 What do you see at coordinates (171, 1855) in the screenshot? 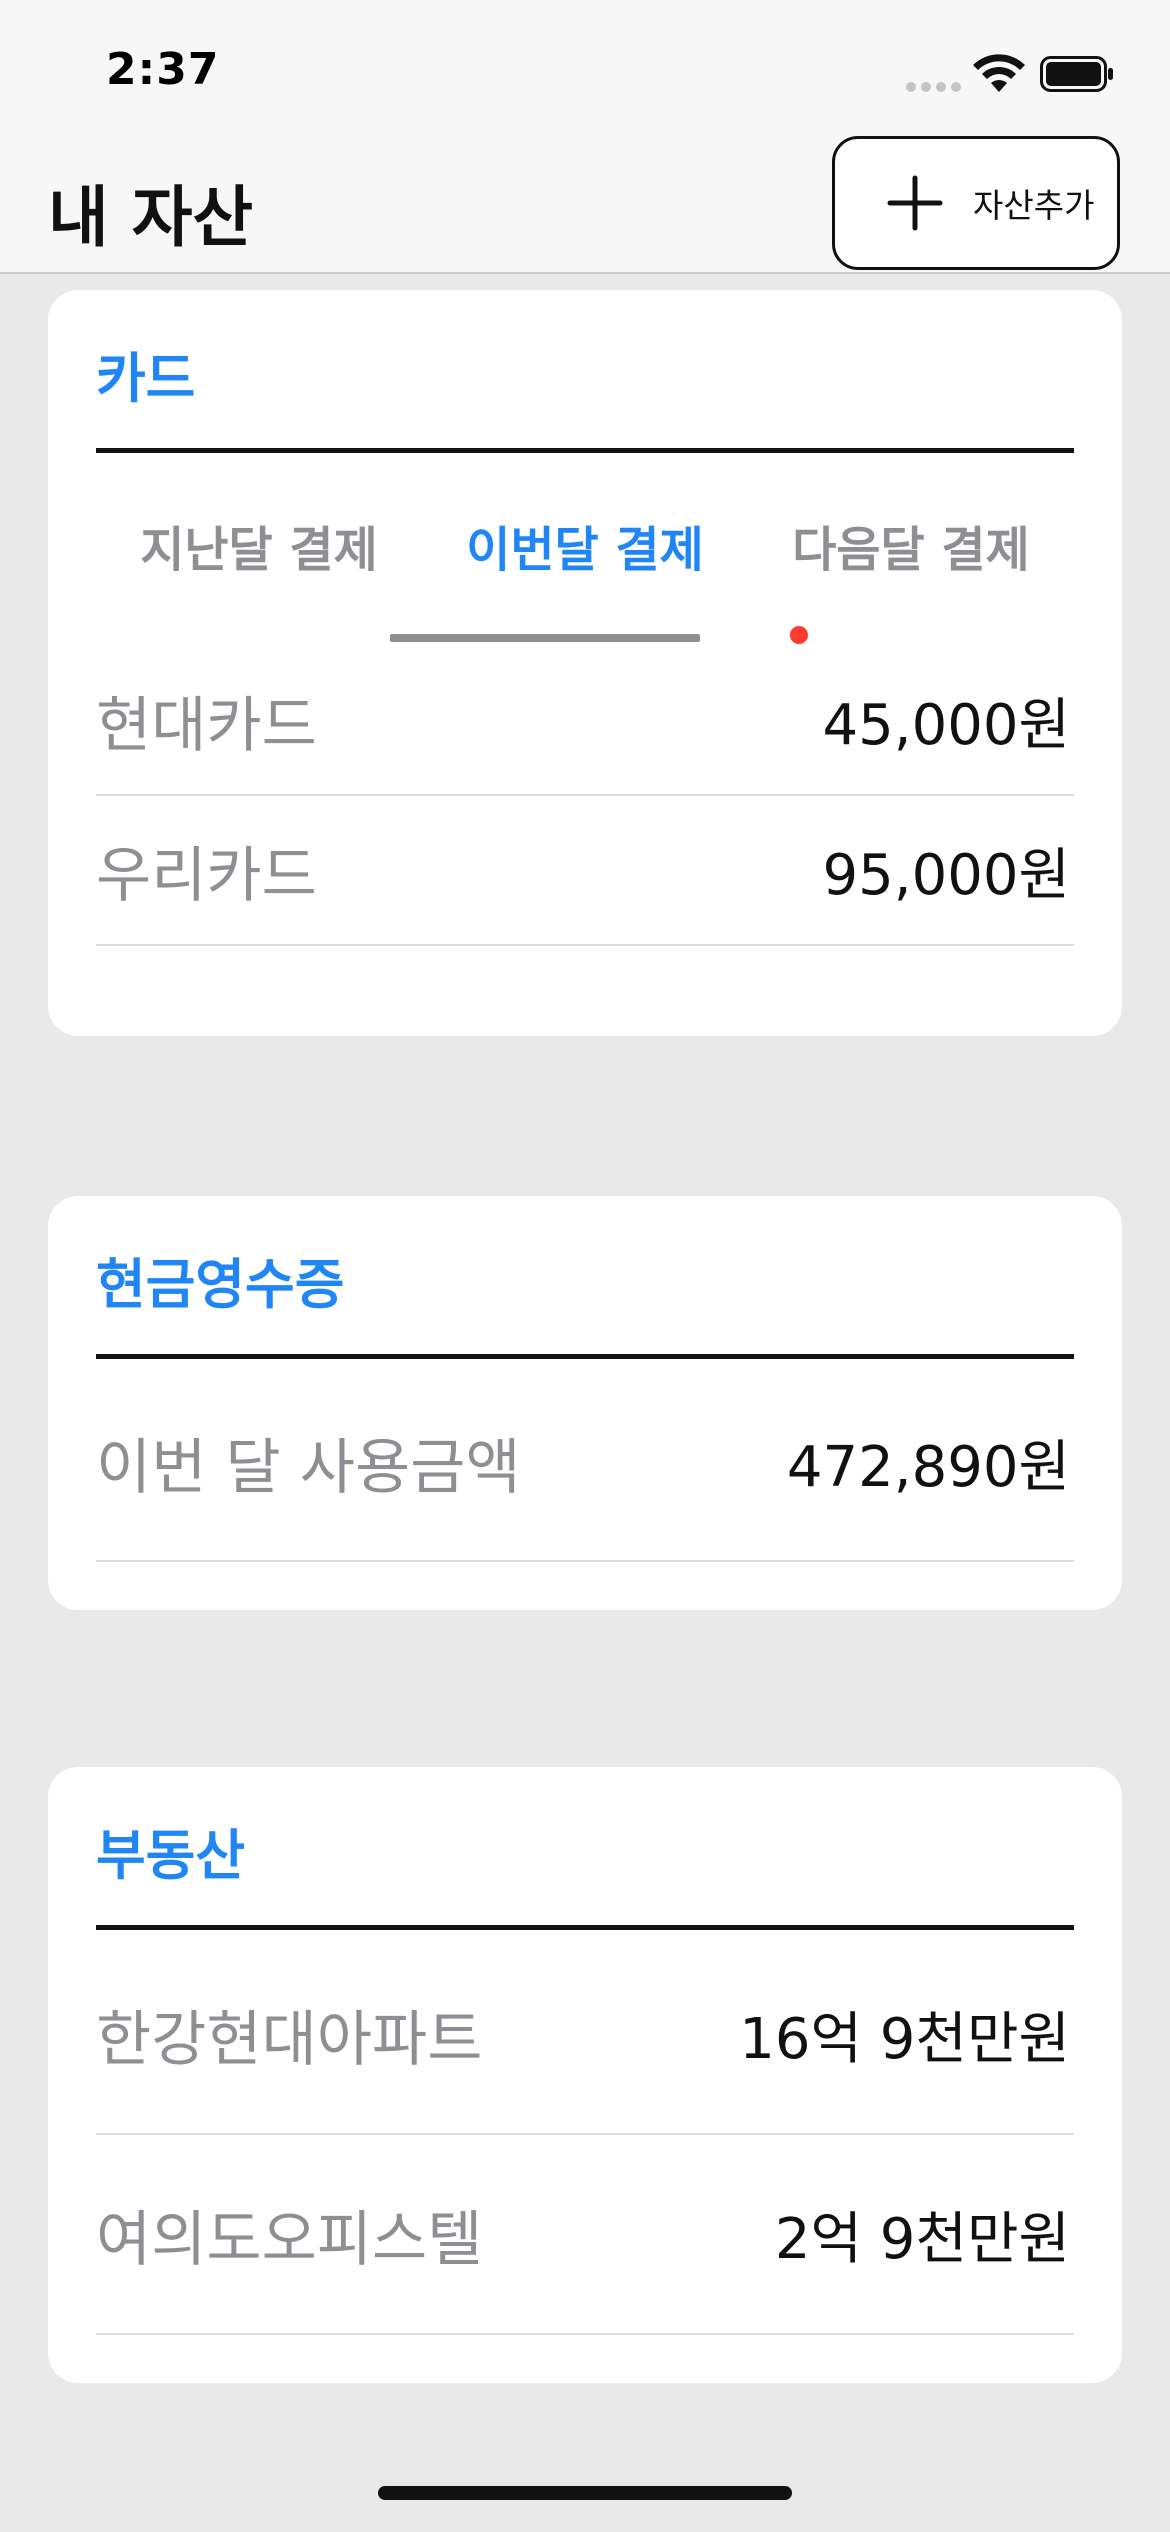
I see `section-title-real-estate: 부동산` at bounding box center [171, 1855].